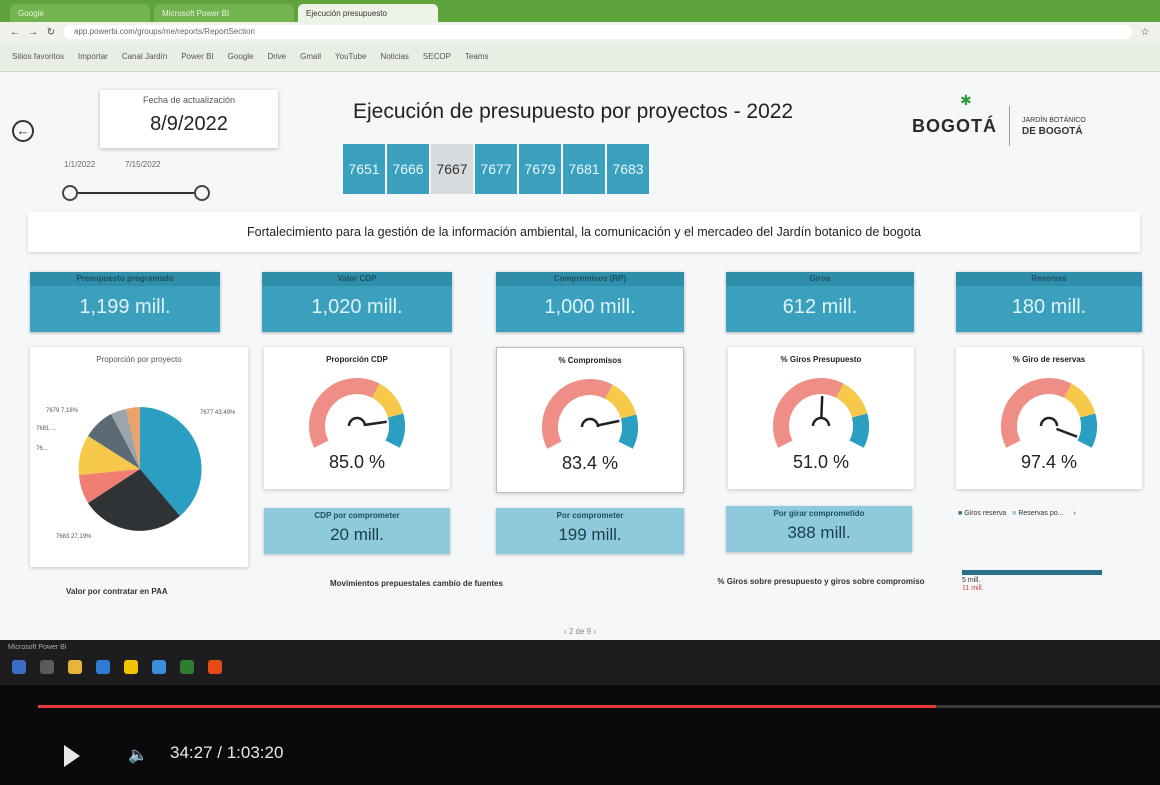 Image resolution: width=1160 pixels, height=785 pixels. Describe the element at coordinates (37, 647) in the screenshot. I see `window-title: Microsoft Power BI` at that location.